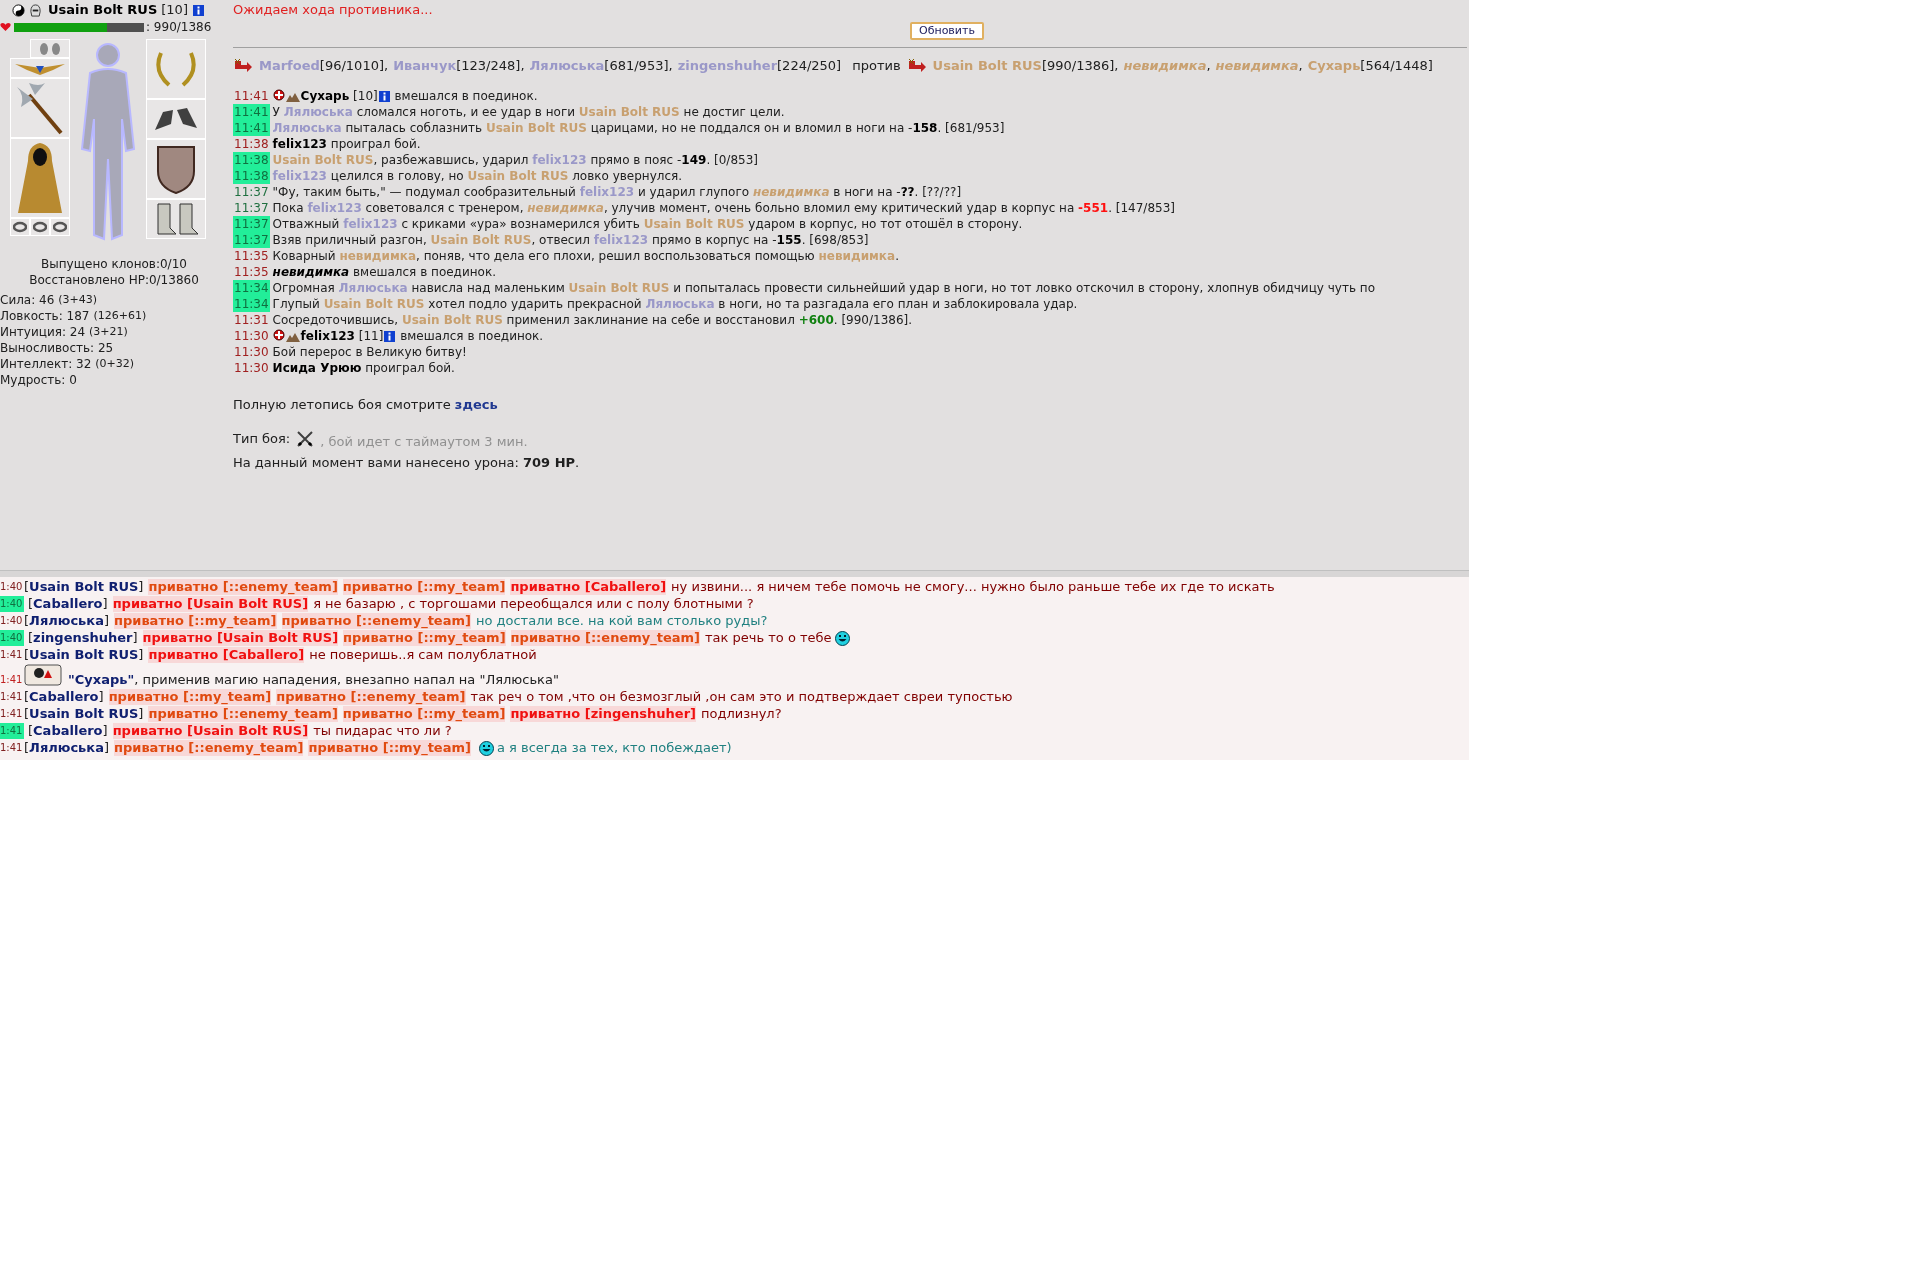  Describe the element at coordinates (727, 66) in the screenshot. I see `player-link: zingenshuher` at that location.